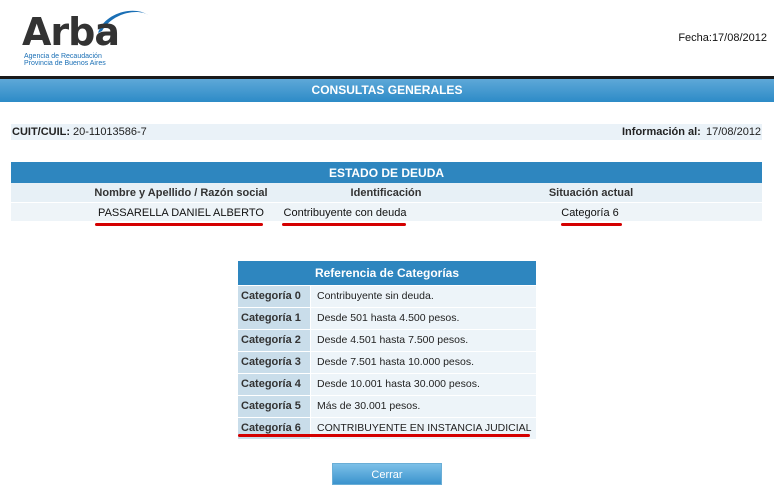 This screenshot has height=494, width=774. I want to click on category-label: Categoría 2, so click(274, 340).